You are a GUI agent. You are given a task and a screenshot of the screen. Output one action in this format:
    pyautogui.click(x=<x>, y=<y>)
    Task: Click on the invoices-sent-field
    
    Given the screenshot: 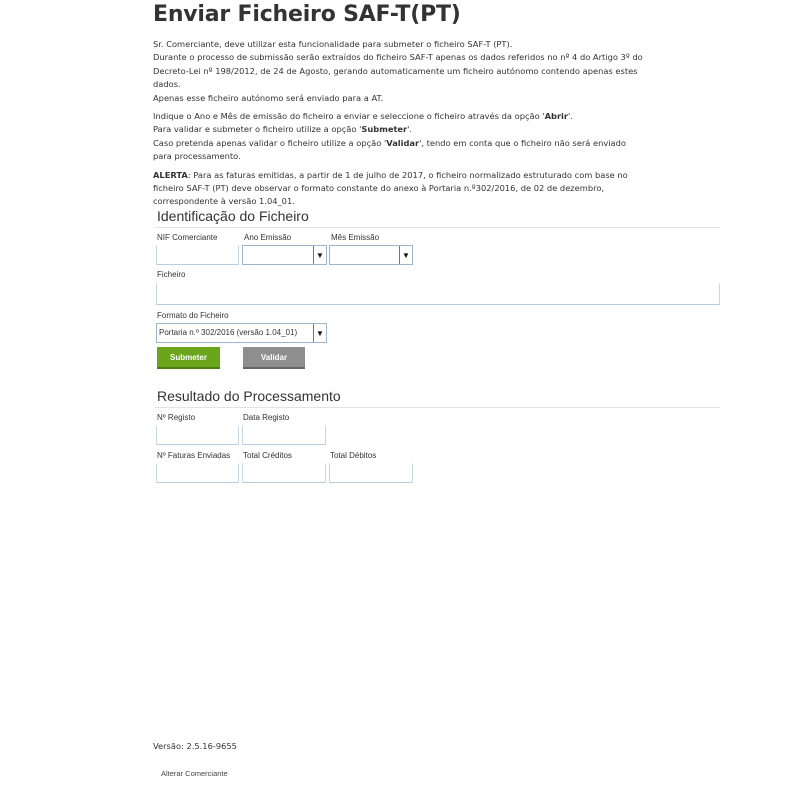 What is the action you would take?
    pyautogui.click(x=197, y=473)
    